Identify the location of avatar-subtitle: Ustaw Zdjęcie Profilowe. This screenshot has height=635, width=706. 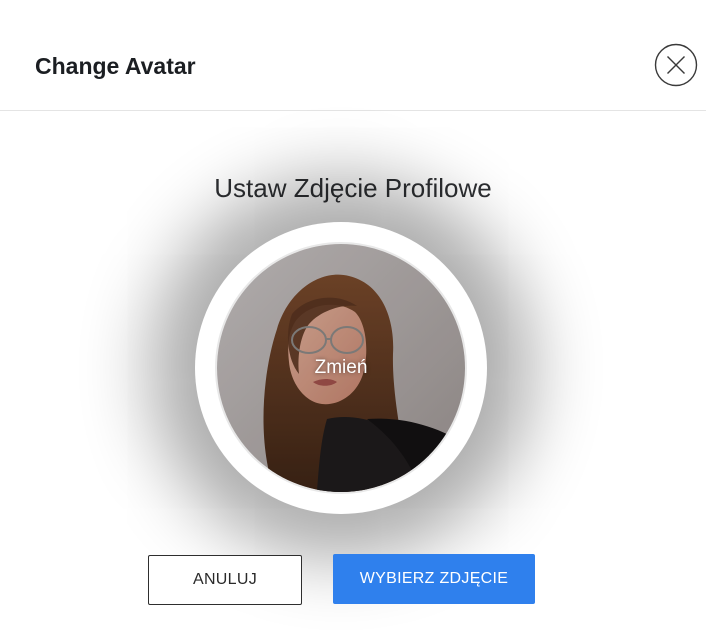
(353, 188).